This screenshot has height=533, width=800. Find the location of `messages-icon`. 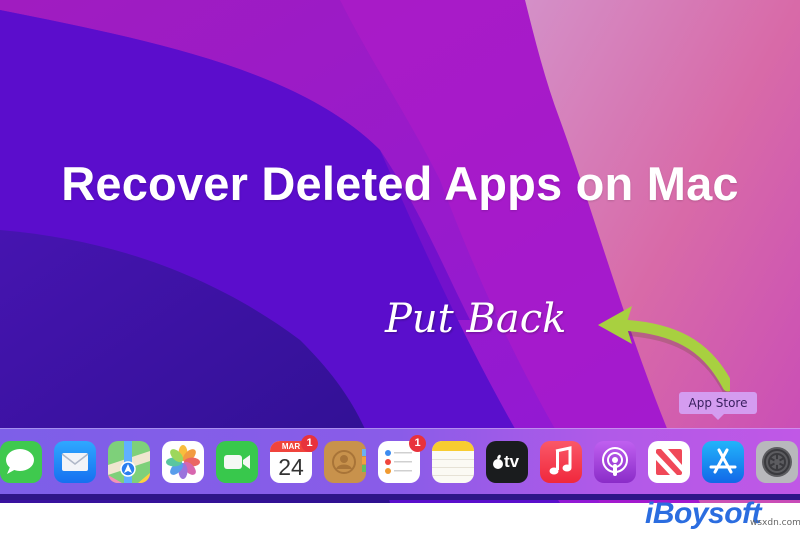

messages-icon is located at coordinates (21, 462).